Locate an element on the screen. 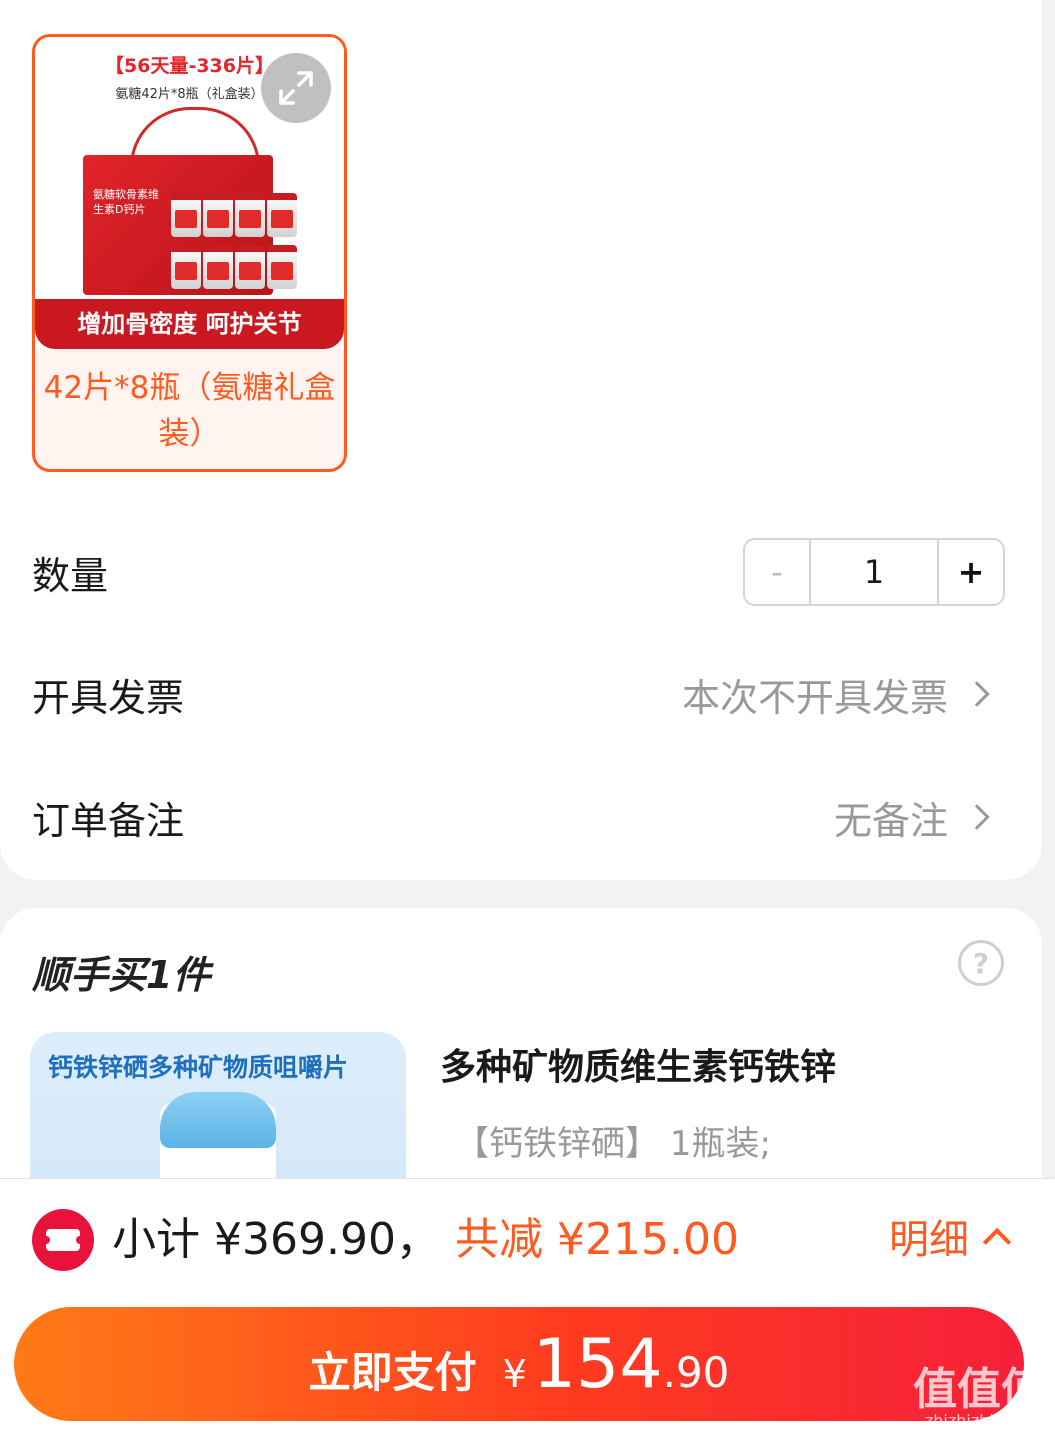 This screenshot has height=1438, width=1055. watermark-url: zhizhizhi.com is located at coordinates (979, 1420).